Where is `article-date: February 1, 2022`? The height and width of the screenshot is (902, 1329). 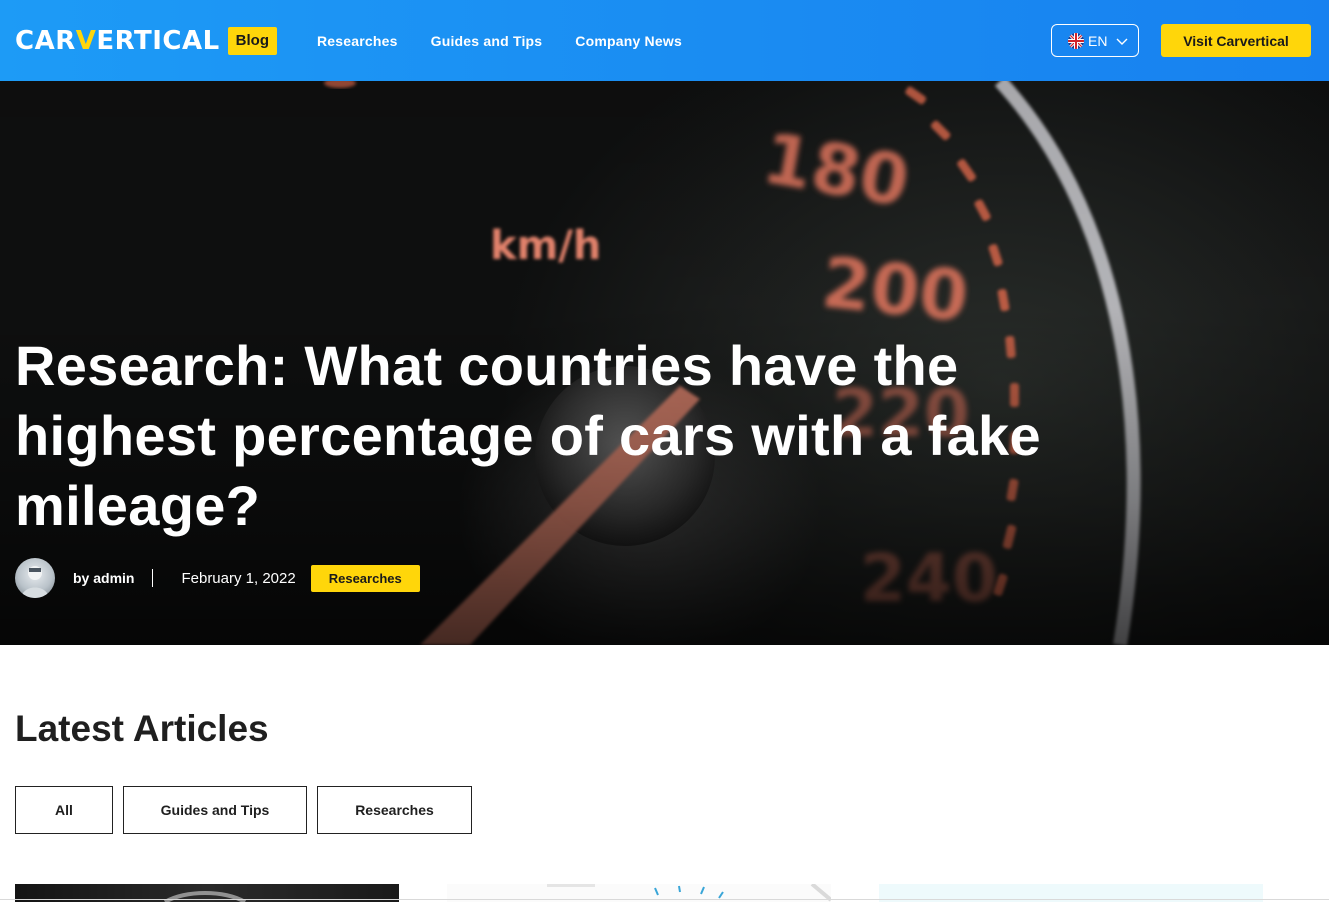
article-date: February 1, 2022 is located at coordinates (238, 578).